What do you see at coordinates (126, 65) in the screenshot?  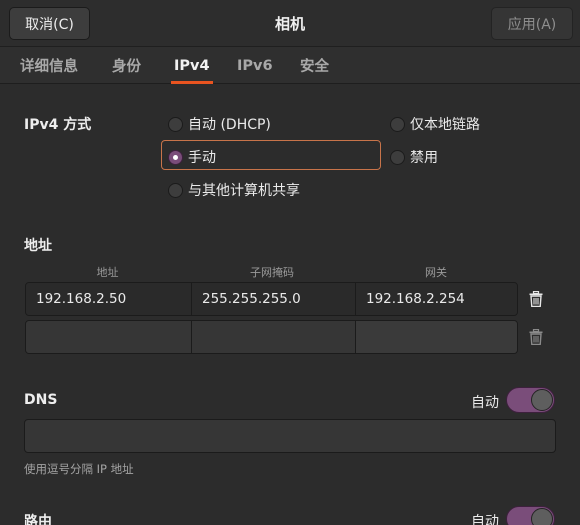 I see `tab-identity: 身份` at bounding box center [126, 65].